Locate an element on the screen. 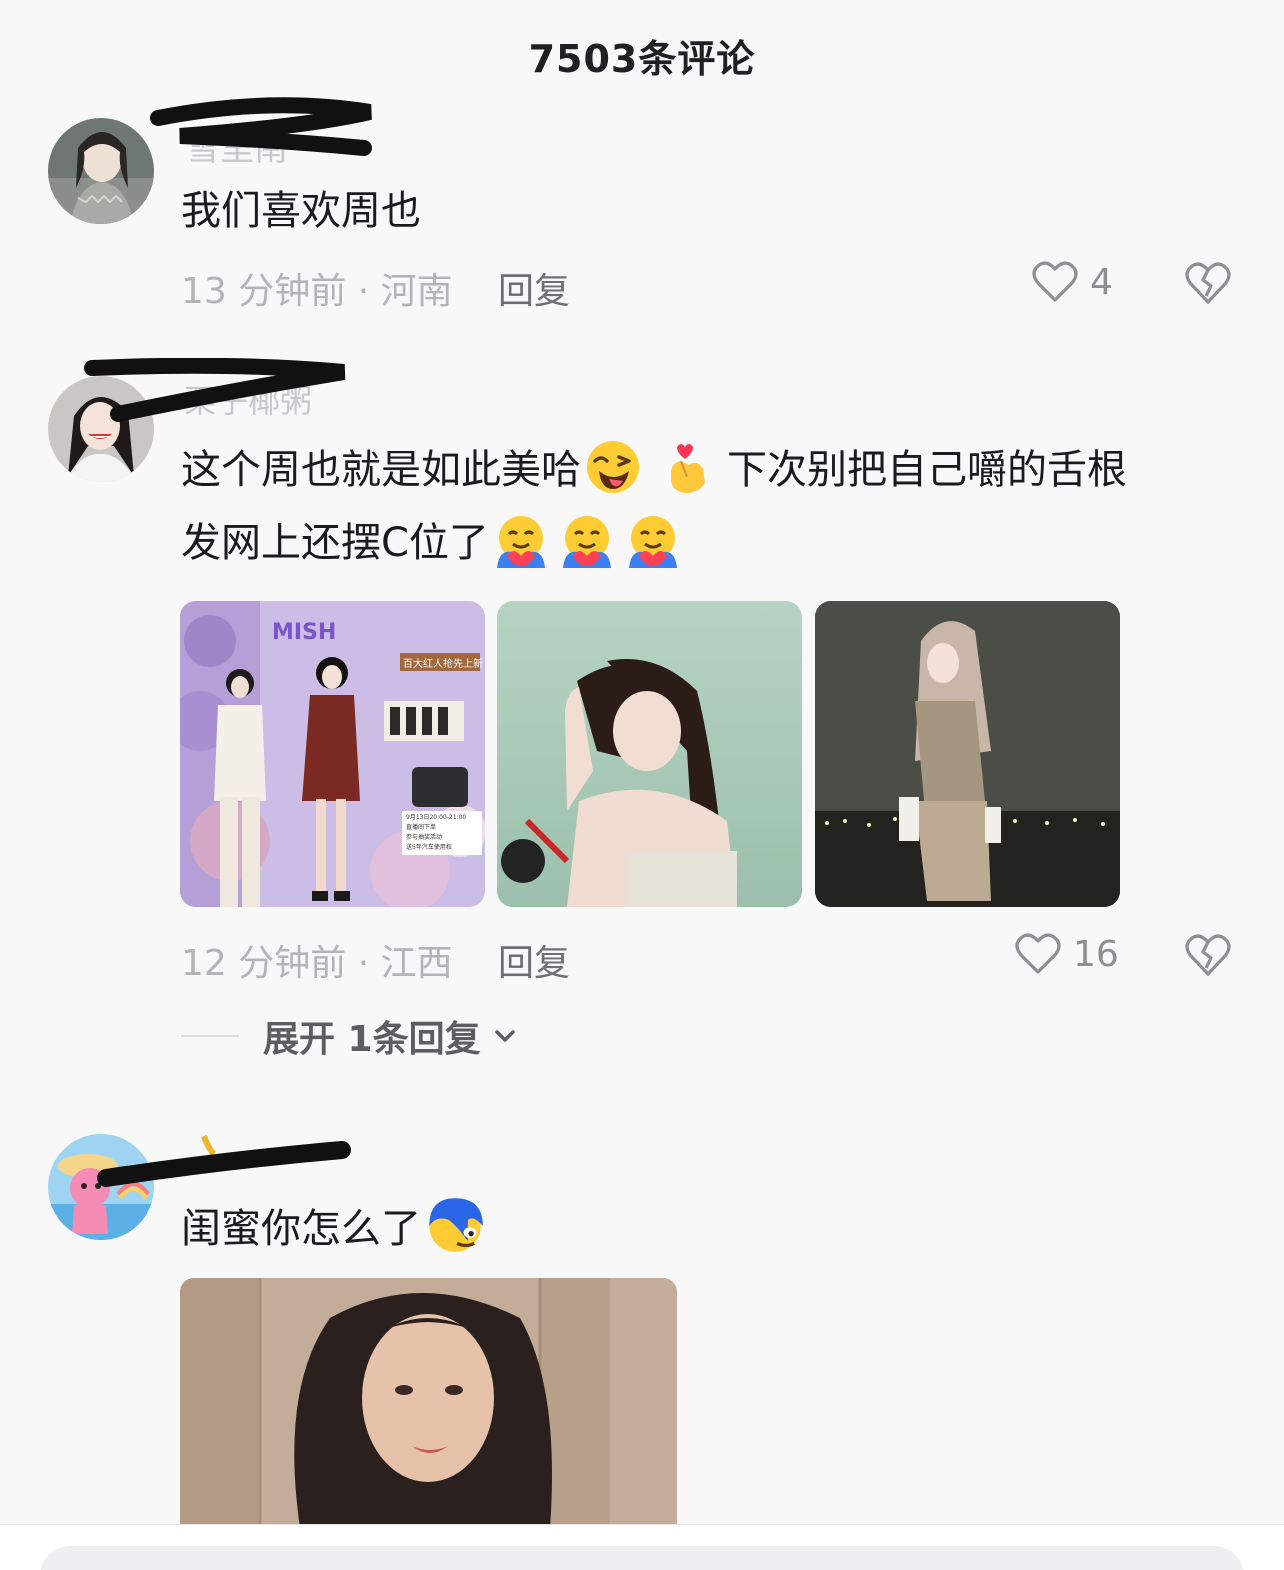 The width and height of the screenshot is (1284, 1570). comment-photo-night is located at coordinates (967, 754).